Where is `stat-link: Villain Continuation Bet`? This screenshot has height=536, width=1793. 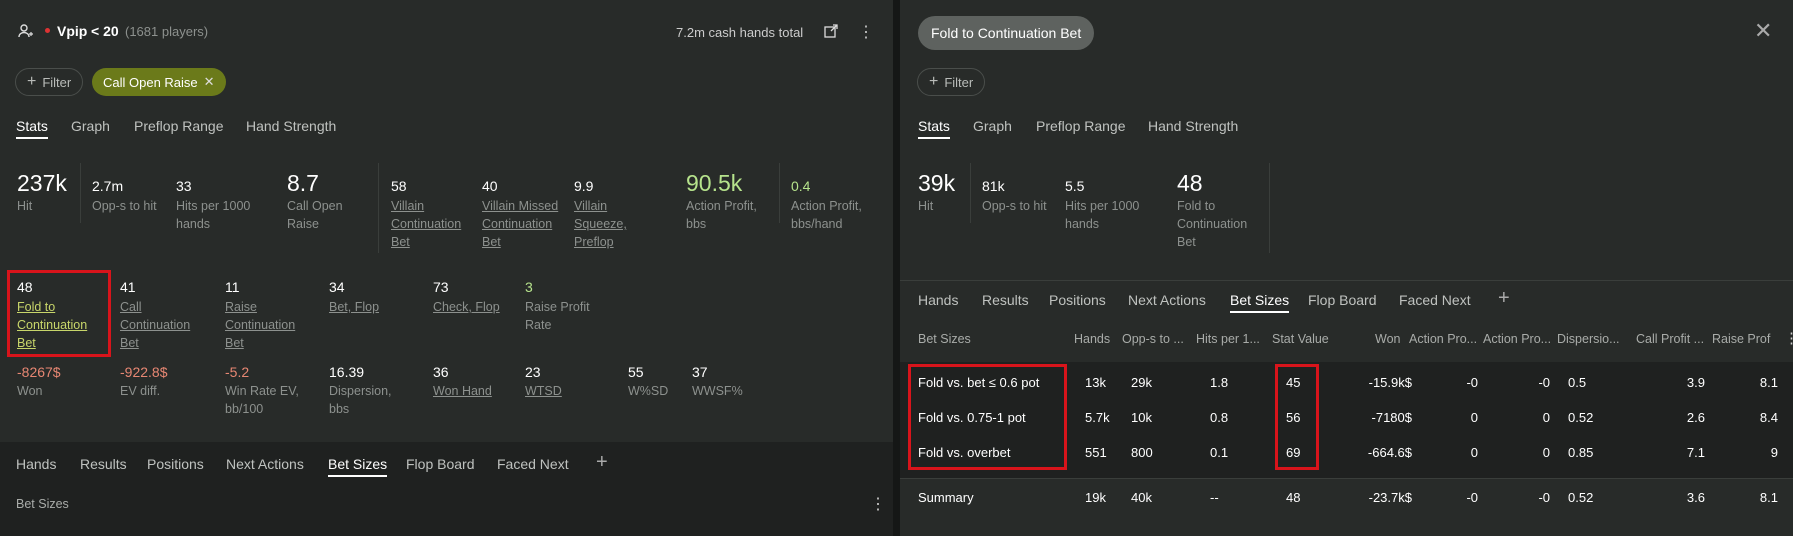
stat-link: Villain Continuation Bet is located at coordinates (433, 224).